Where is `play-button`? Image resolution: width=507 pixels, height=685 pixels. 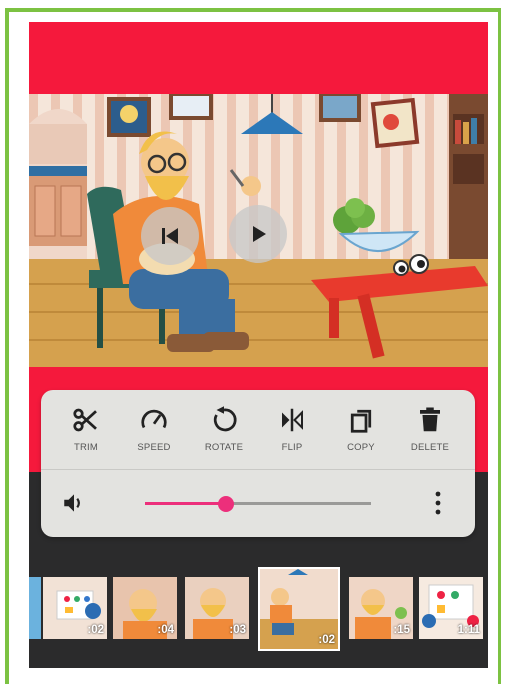 play-button is located at coordinates (258, 234).